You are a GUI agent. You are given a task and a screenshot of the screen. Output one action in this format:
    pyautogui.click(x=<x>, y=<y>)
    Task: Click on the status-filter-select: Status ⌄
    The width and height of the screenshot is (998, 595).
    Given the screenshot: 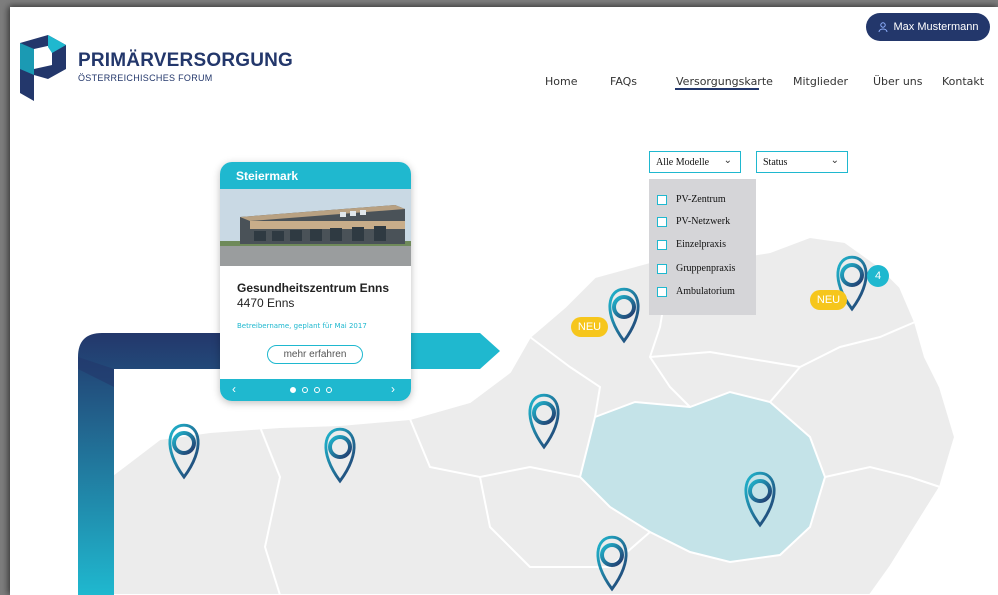 What is the action you would take?
    pyautogui.click(x=802, y=162)
    